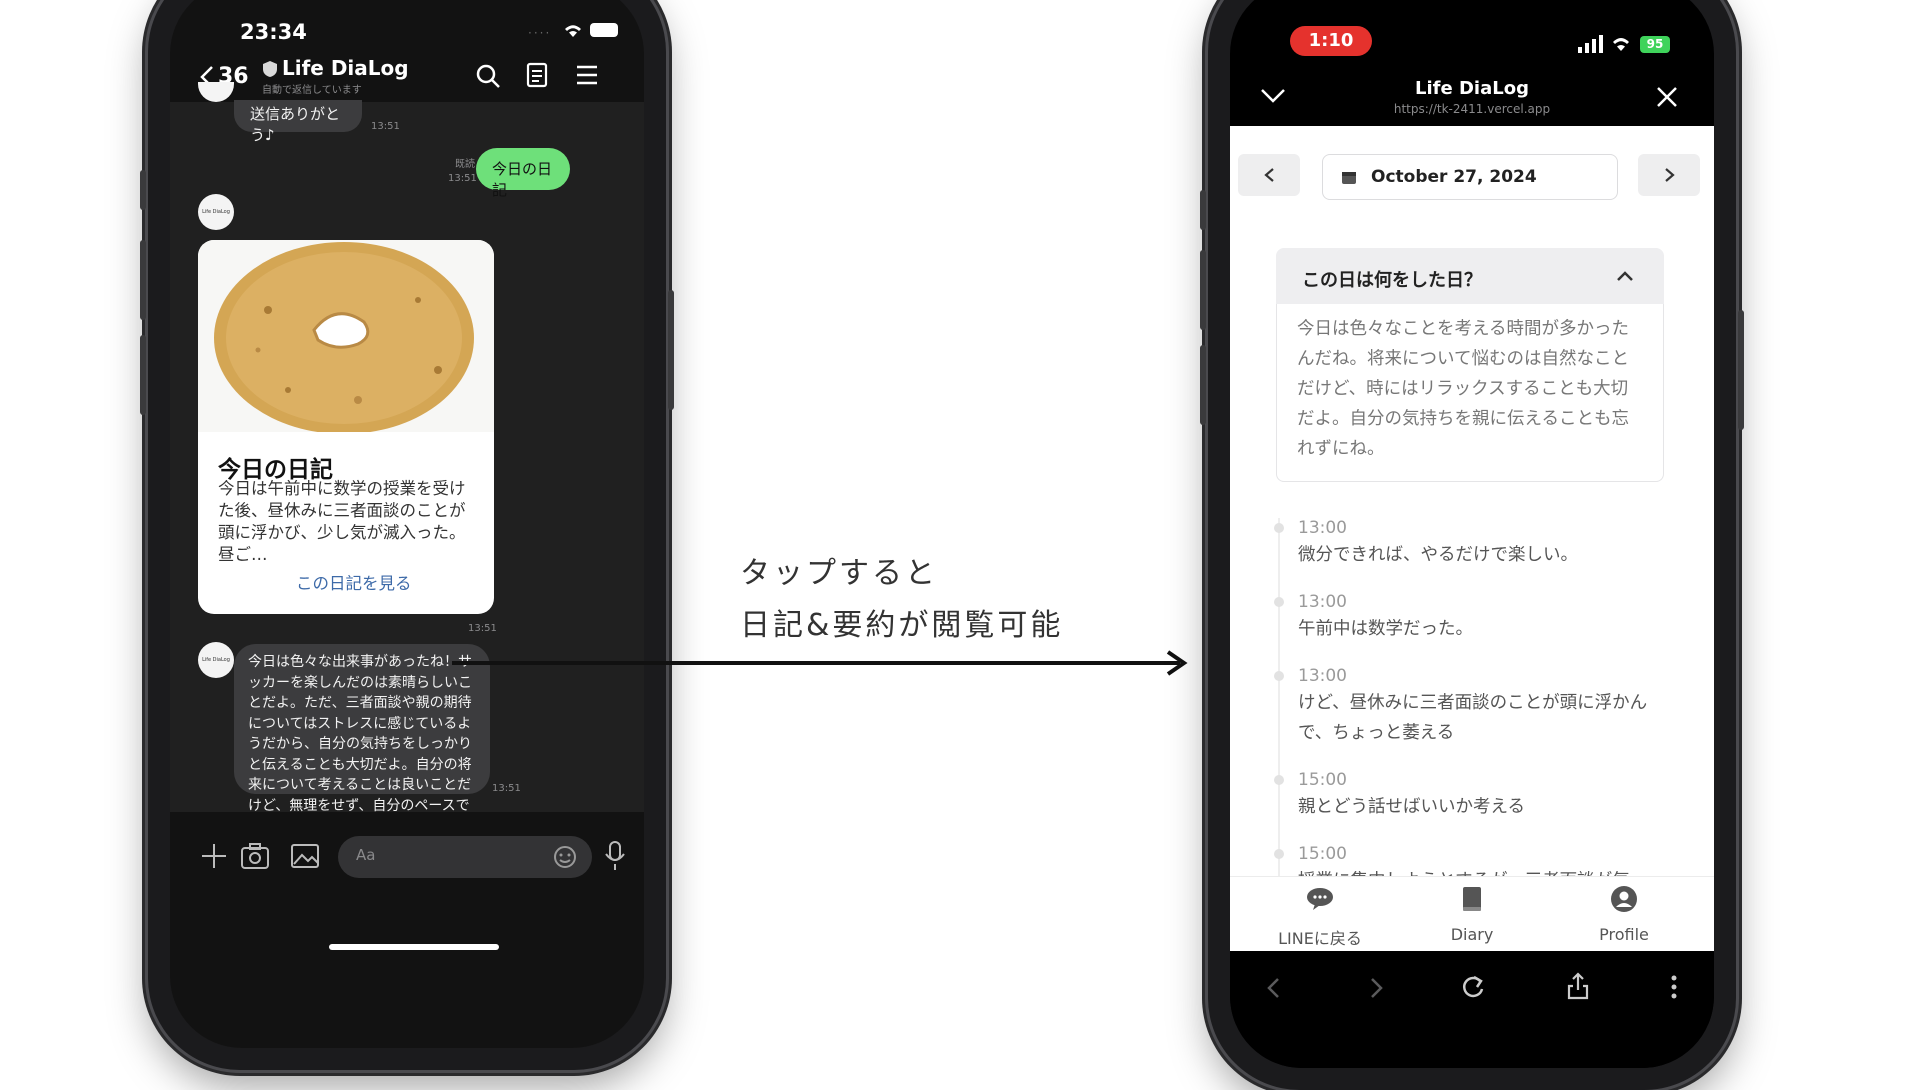 The height and width of the screenshot is (1090, 1920). I want to click on summary-accordion-header: この日は何をした日？, so click(1470, 276).